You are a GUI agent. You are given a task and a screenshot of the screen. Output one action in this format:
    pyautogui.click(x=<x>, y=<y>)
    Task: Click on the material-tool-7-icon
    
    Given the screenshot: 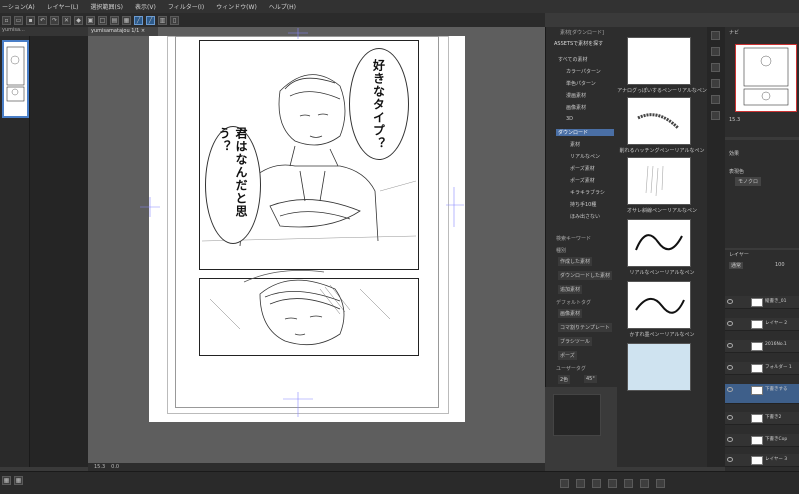 What is the action you would take?
    pyautogui.click(x=660, y=483)
    